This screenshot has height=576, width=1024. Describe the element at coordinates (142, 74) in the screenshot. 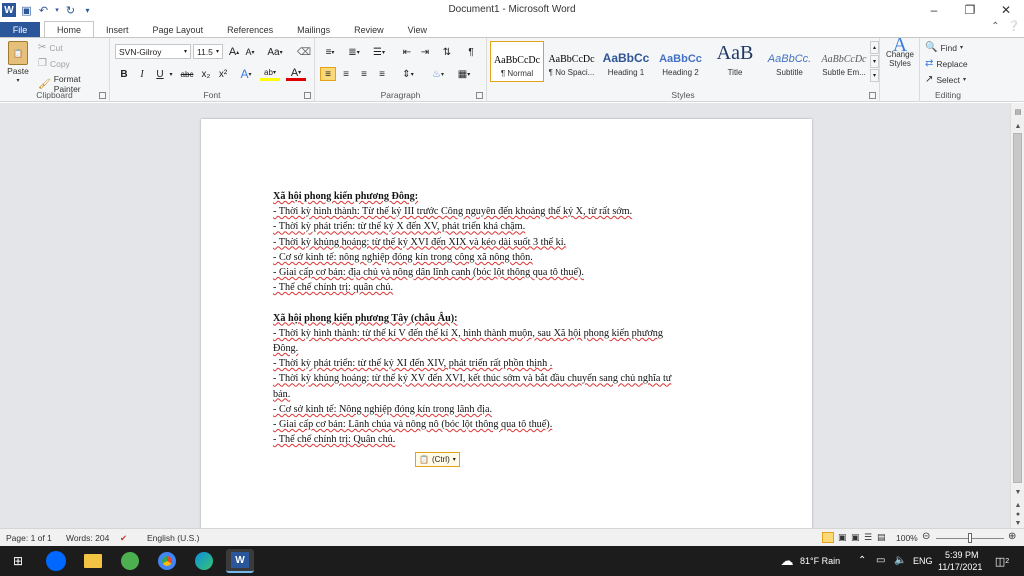

I see `italic-button: I` at that location.